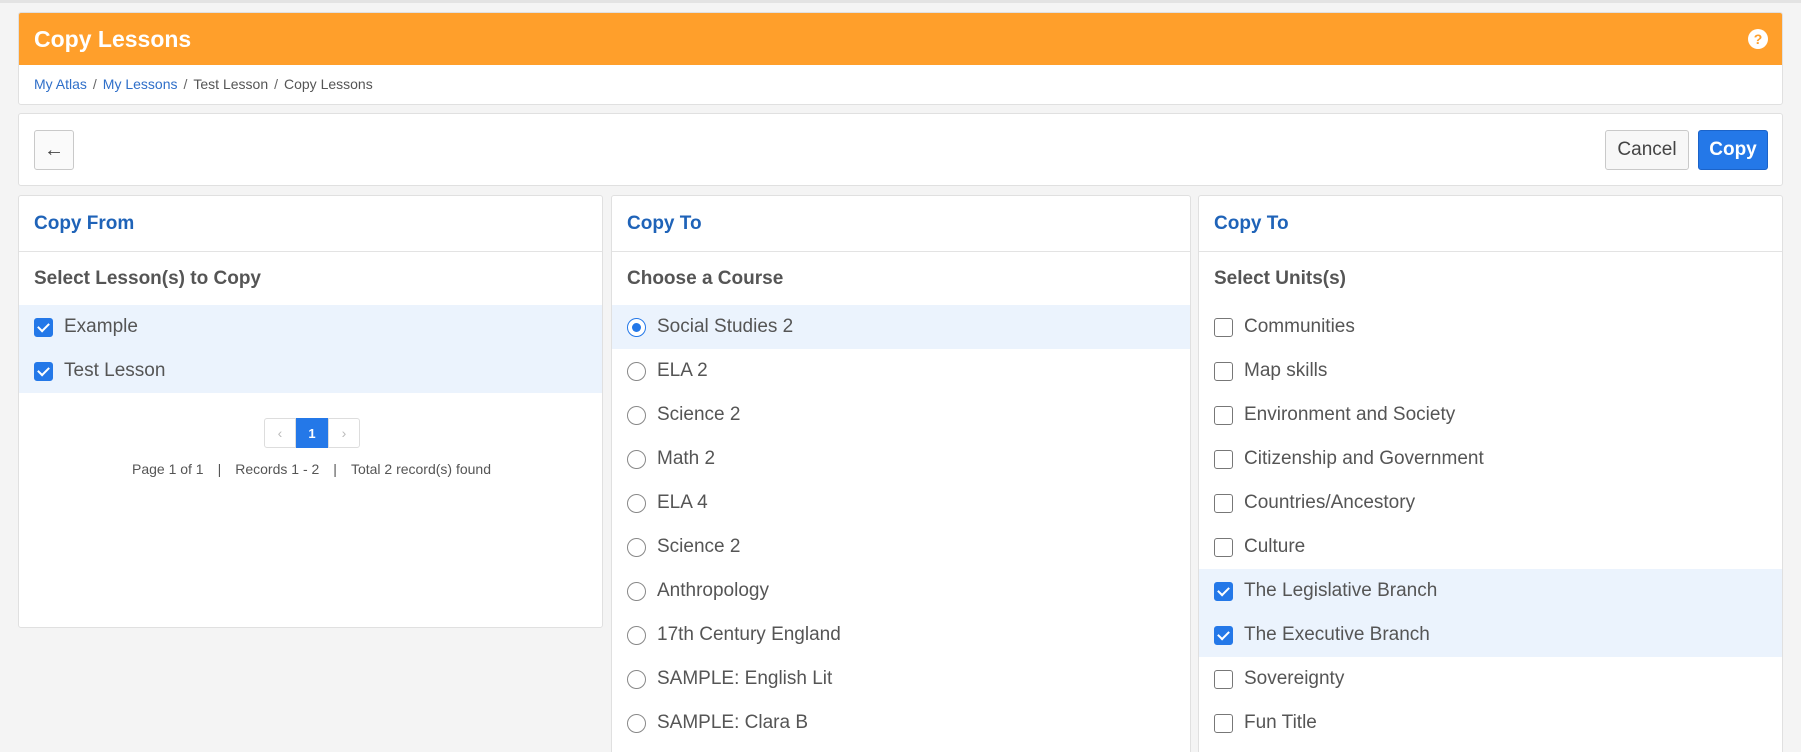 The image size is (1801, 752). I want to click on list-item: Map skills, so click(1490, 371).